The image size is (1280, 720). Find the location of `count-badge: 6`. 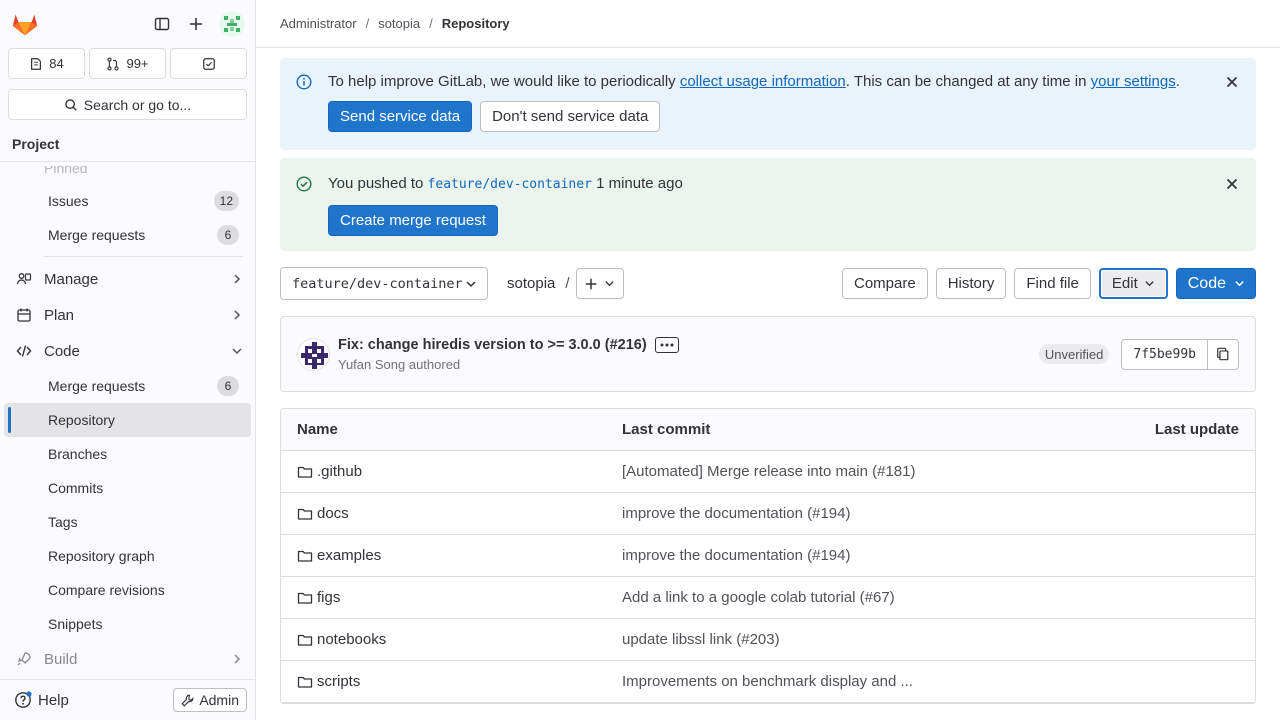

count-badge: 6 is located at coordinates (228, 235).